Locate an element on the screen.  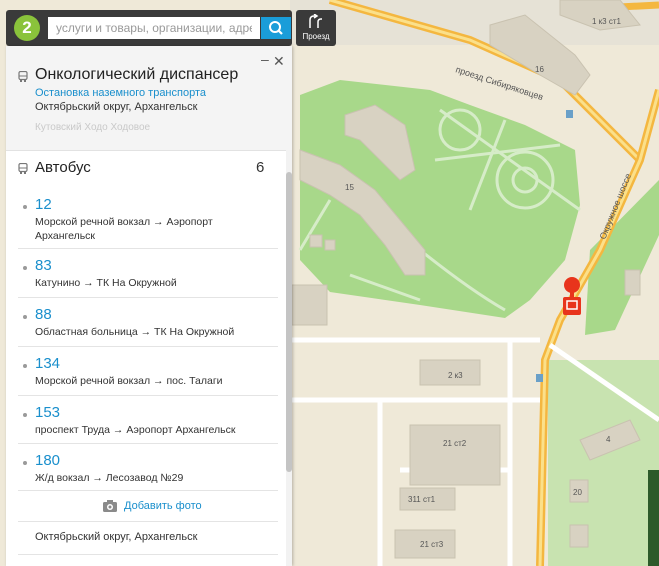
search-icon is located at coordinates (276, 28).